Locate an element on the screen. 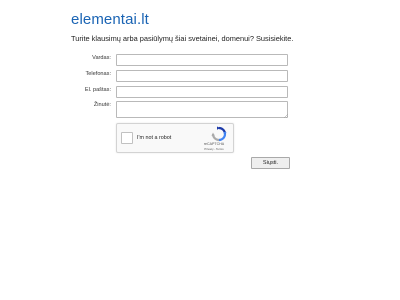  recaptcha-label: I'm not a robot is located at coordinates (154, 138).